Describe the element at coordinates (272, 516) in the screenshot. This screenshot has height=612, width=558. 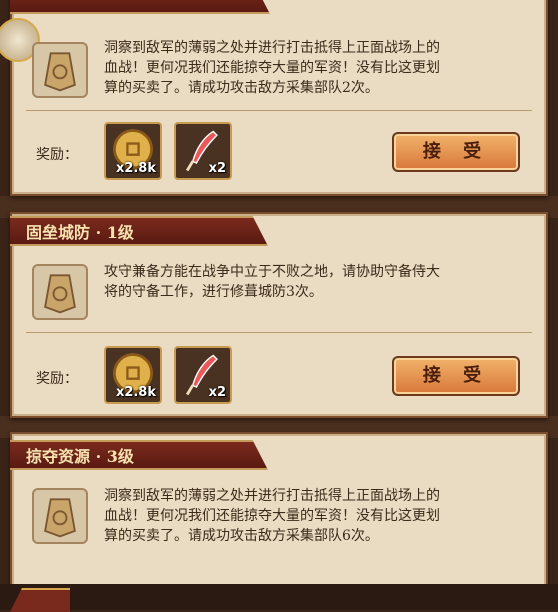
I see `quest-3-description-line: 血战！更何况我们还能掠夺大量的军资！没有比这更划` at that location.